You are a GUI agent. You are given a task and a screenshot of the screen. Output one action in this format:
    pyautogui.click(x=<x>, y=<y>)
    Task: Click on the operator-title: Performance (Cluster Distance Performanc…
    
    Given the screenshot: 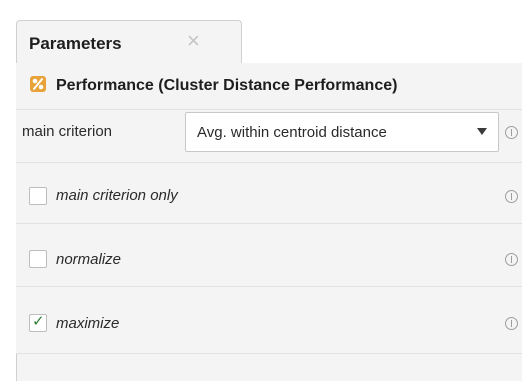 What is the action you would take?
    pyautogui.click(x=227, y=85)
    